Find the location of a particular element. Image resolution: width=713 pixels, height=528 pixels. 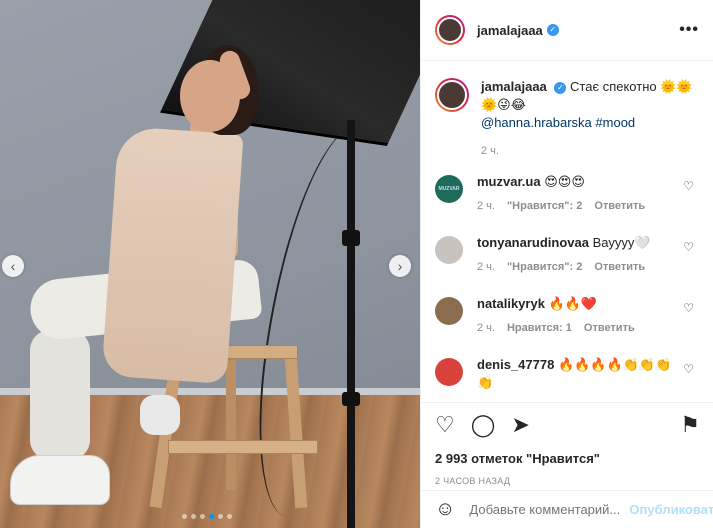

commenter-username: denis_47778 is located at coordinates (515, 364).